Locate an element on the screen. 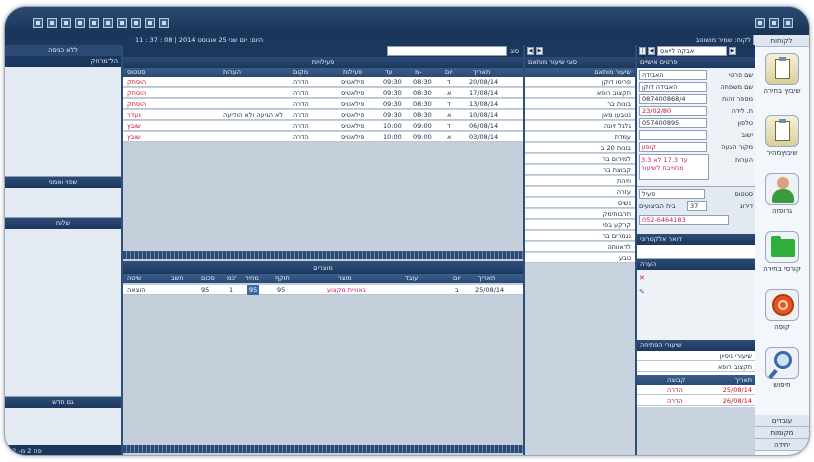  lesson-label: תרבותימק is located at coordinates (616, 214).